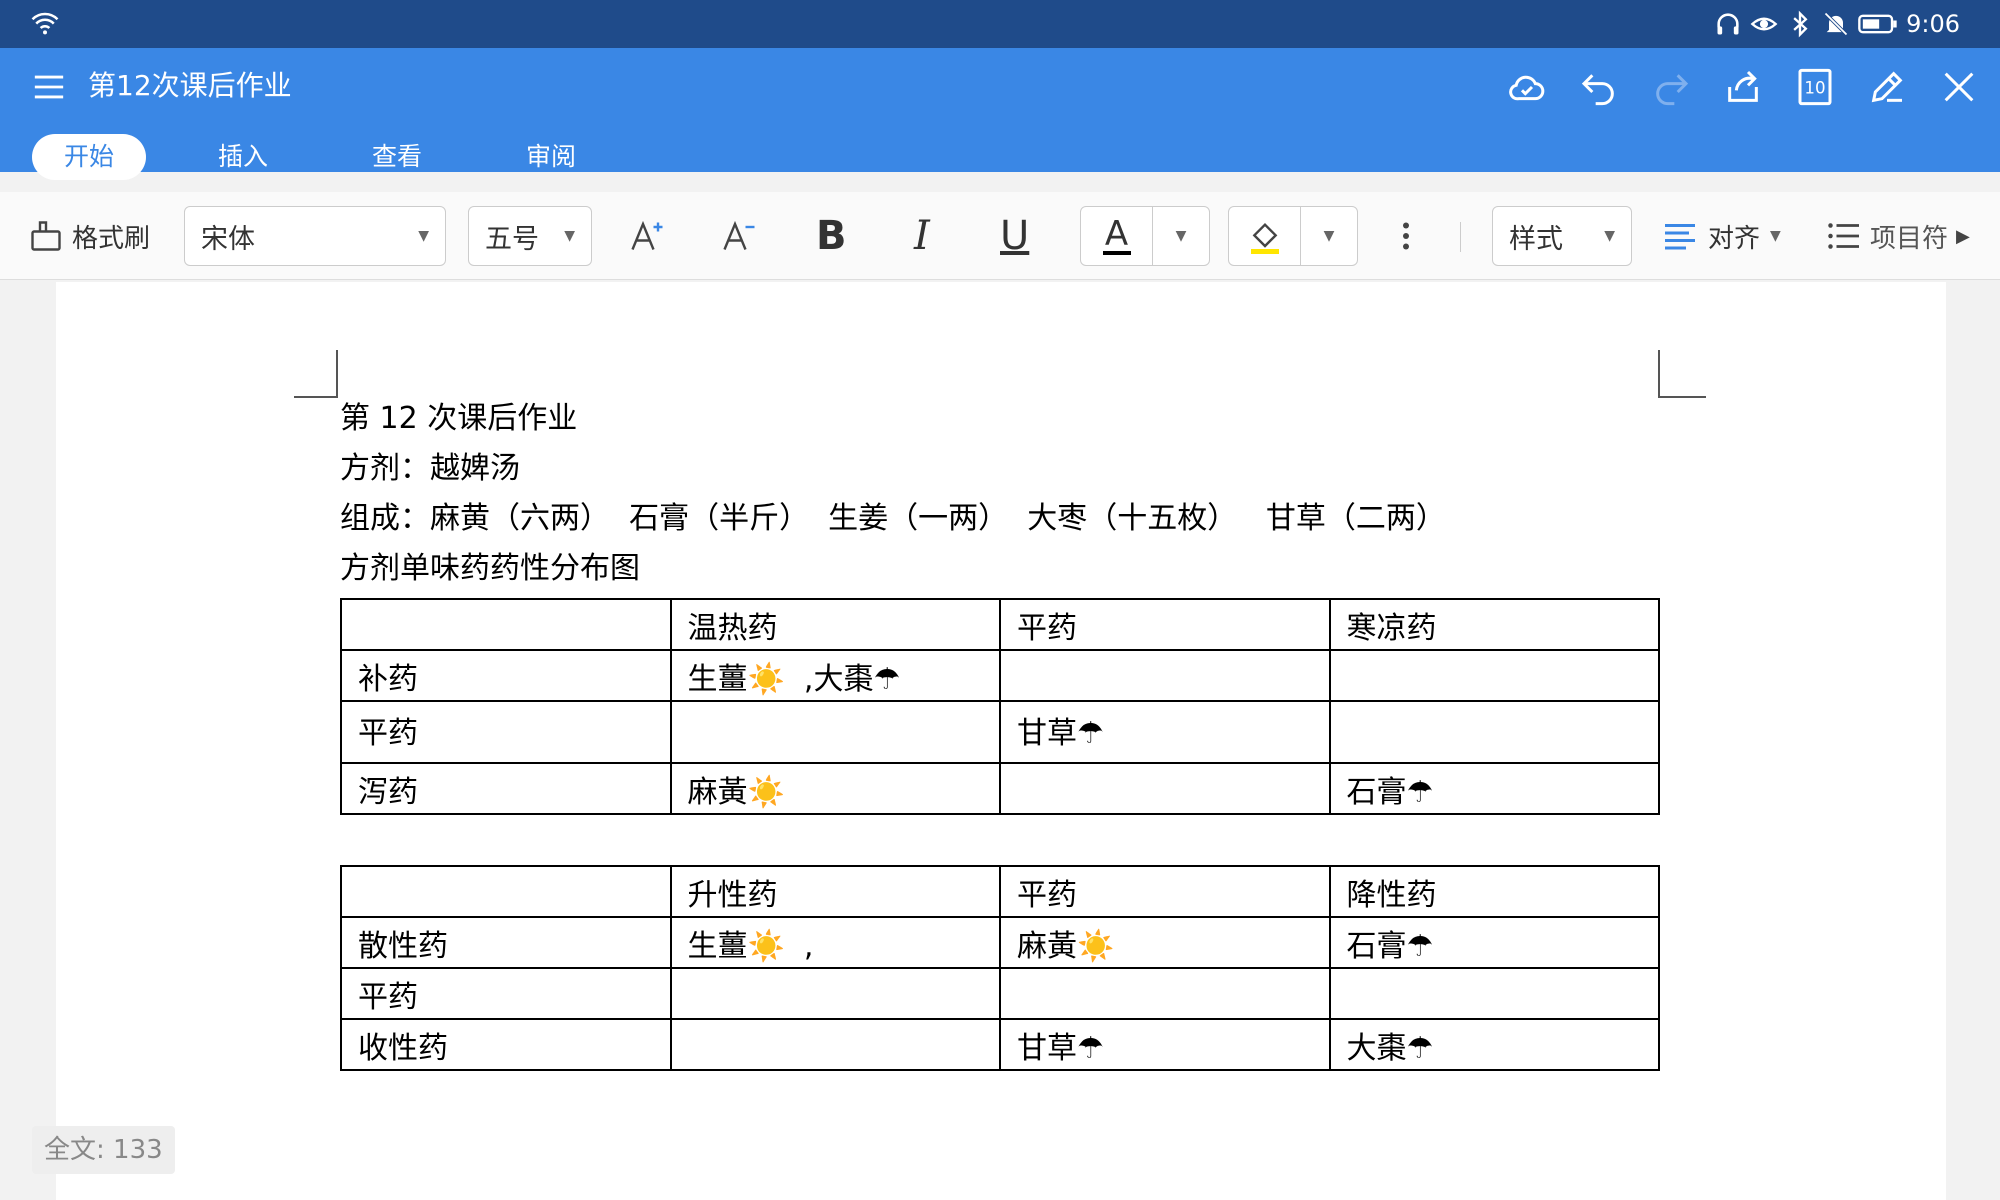  I want to click on table-cell: 升性药, so click(835, 891).